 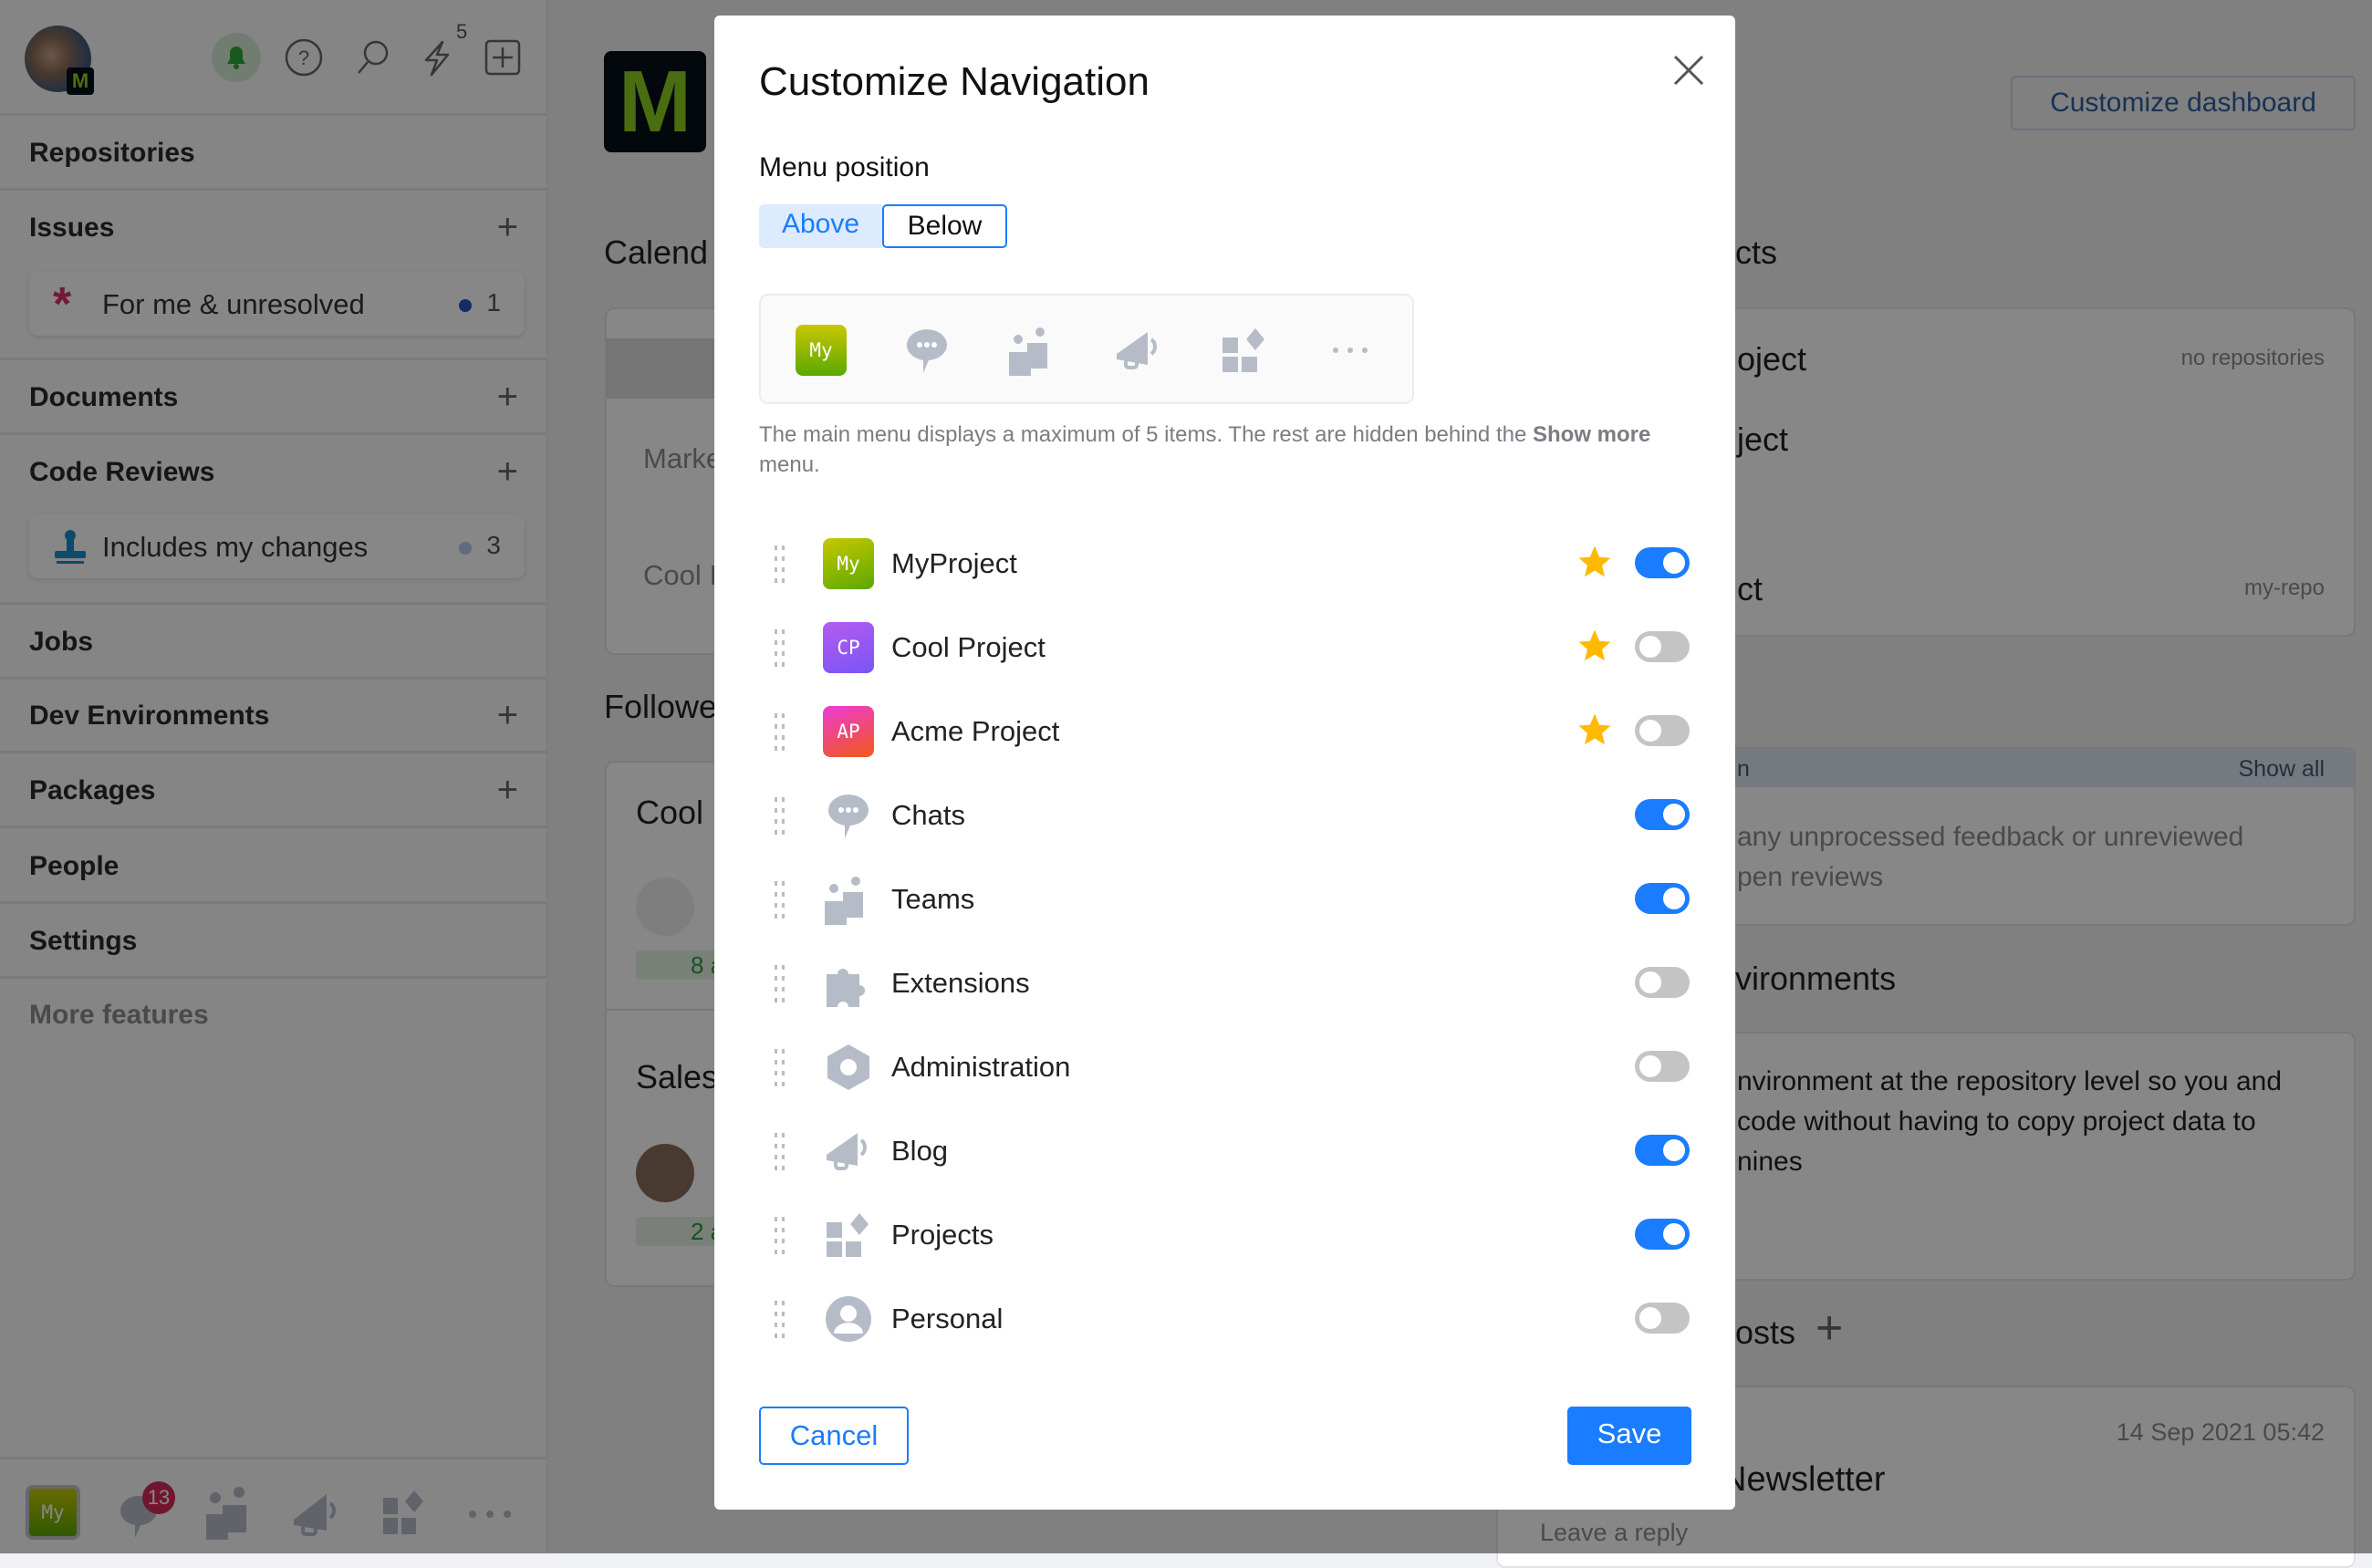 What do you see at coordinates (976, 731) in the screenshot?
I see `nav-item-label: Acme Project` at bounding box center [976, 731].